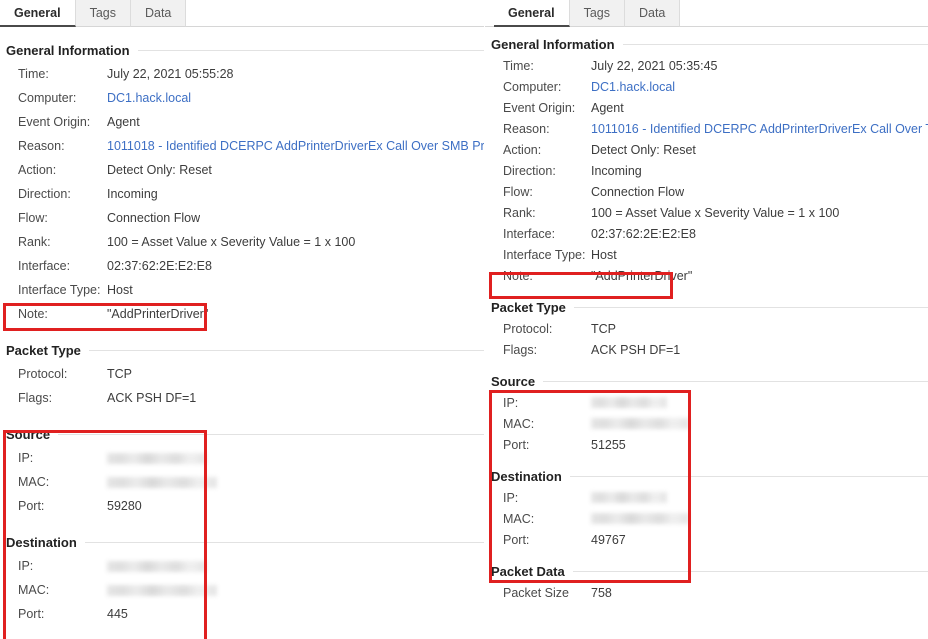  Describe the element at coordinates (242, 13) in the screenshot. I see `tabbar-left: General Tags Data` at that location.